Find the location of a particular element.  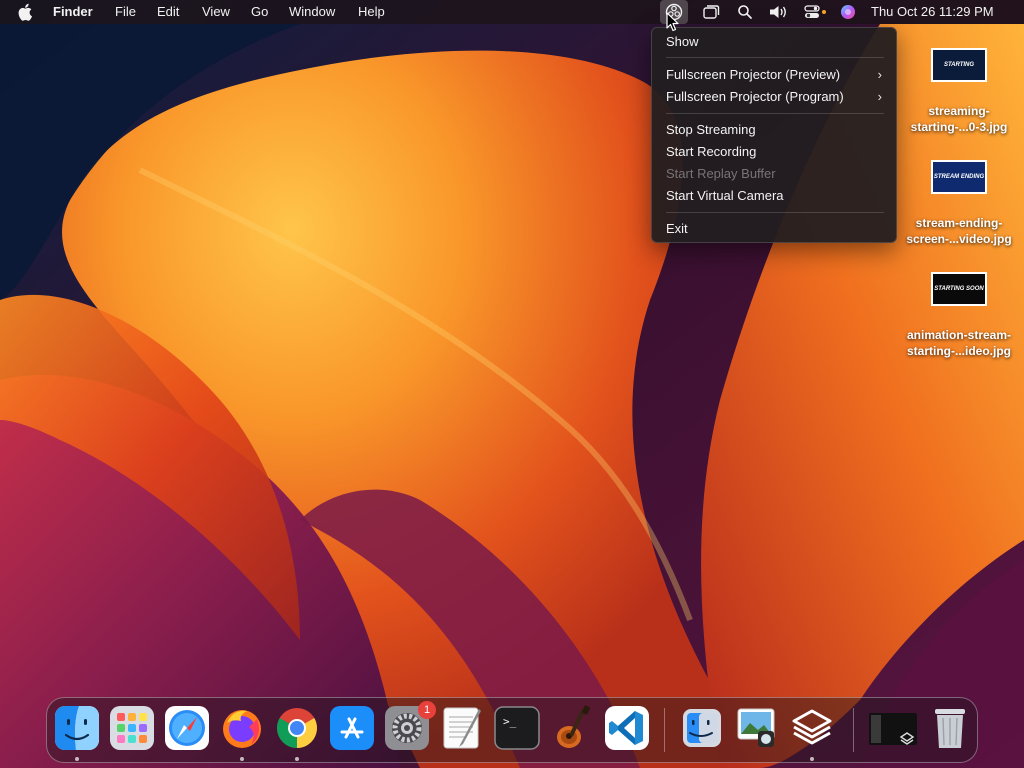

menu-item-fullscreen-projector-preview: Fullscreen Projector (Preview) › is located at coordinates (775, 75).